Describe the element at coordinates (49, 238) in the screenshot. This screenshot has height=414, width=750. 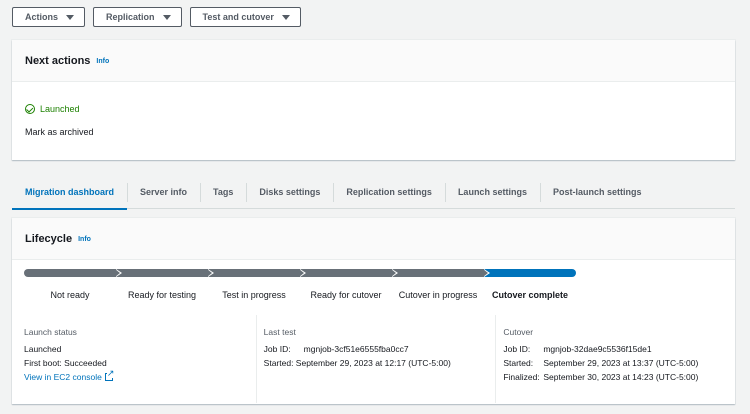
I see `lifecycle-title: Lifecycle` at that location.